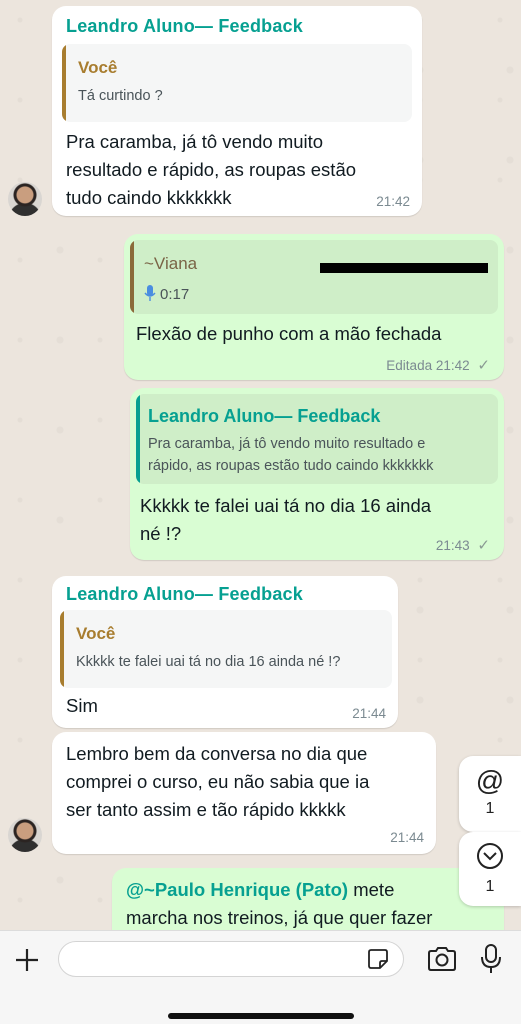  Describe the element at coordinates (491, 959) in the screenshot. I see `microphone-icon` at that location.